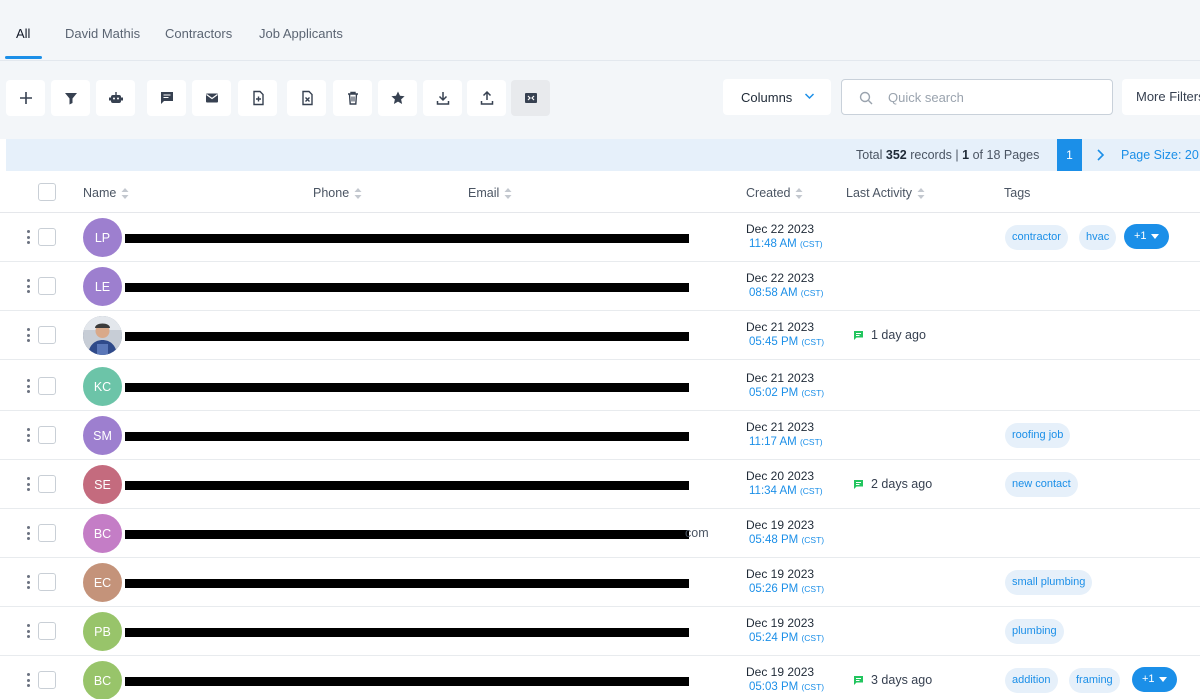 The image size is (1200, 699). What do you see at coordinates (1036, 237) in the screenshot?
I see `tag-chip: contractor` at bounding box center [1036, 237].